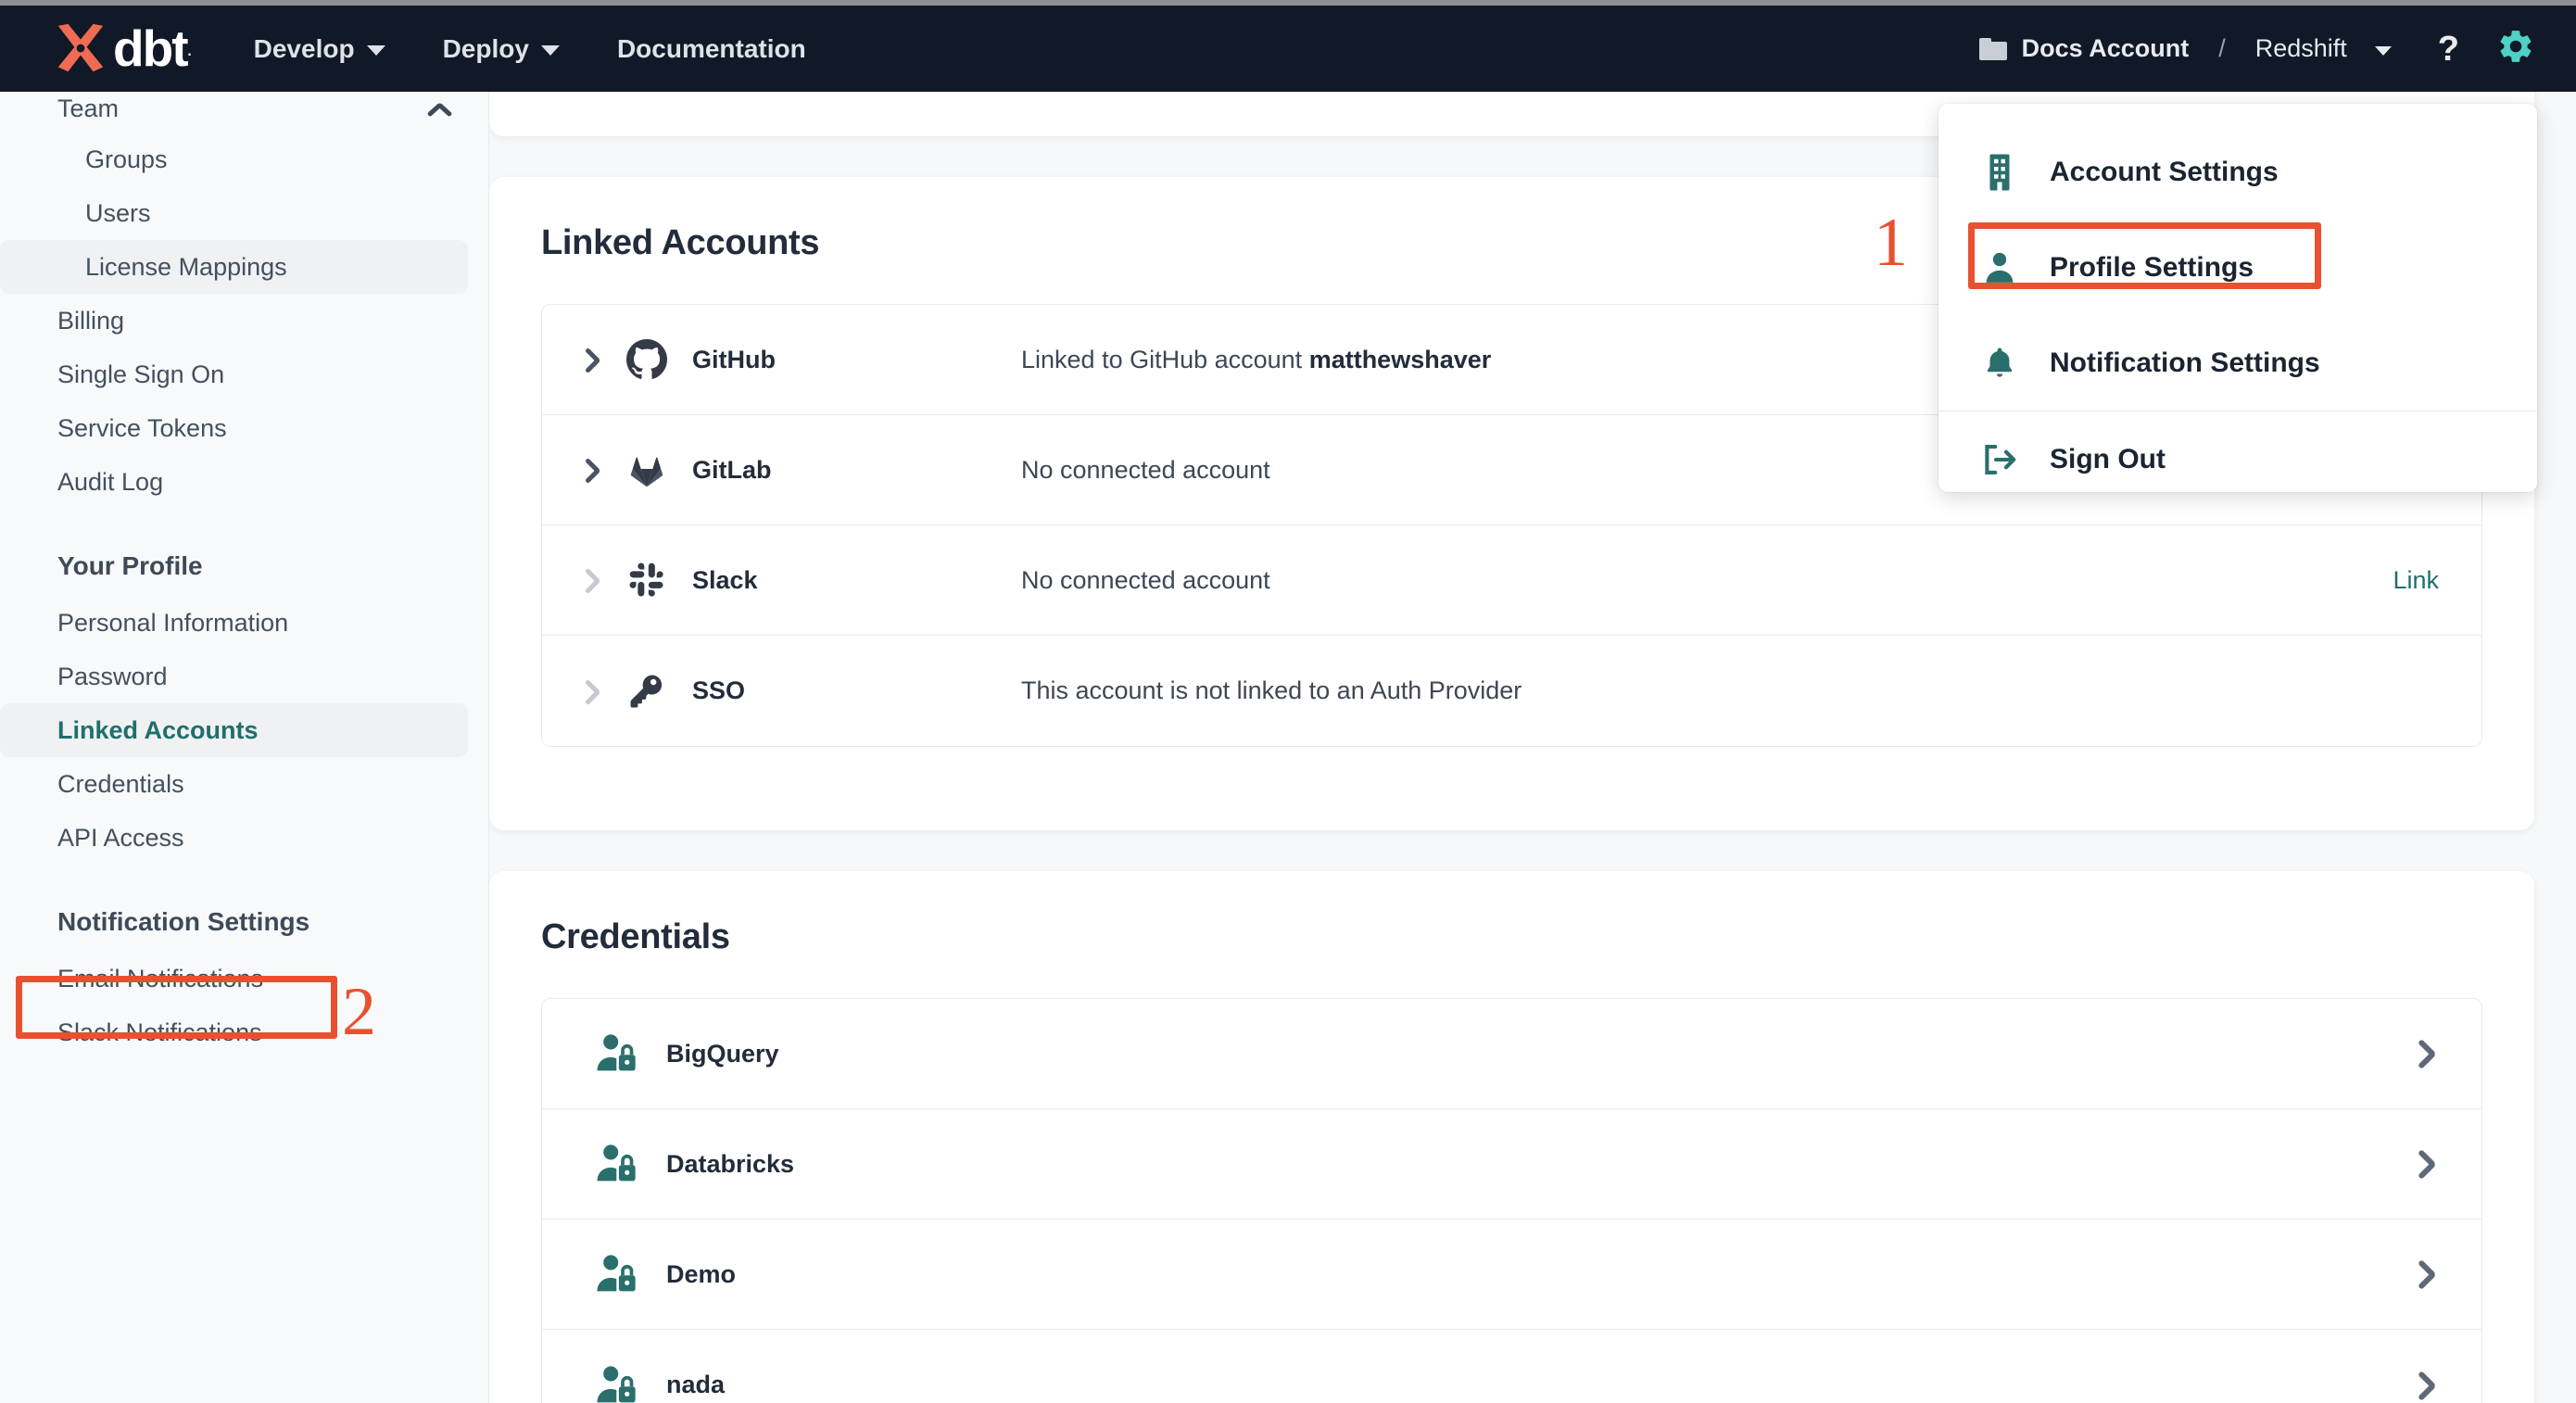 This screenshot has width=2576, height=1403. Describe the element at coordinates (2152, 267) in the screenshot. I see `menu-item-profile-settings-label: Profile Settings` at that location.